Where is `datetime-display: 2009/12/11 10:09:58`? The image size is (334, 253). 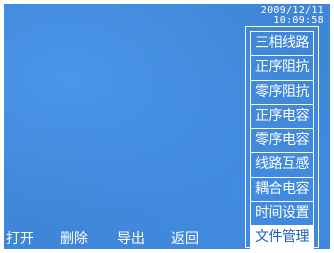 datetime-display: 2009/12/11 10:09:58 is located at coordinates (284, 16).